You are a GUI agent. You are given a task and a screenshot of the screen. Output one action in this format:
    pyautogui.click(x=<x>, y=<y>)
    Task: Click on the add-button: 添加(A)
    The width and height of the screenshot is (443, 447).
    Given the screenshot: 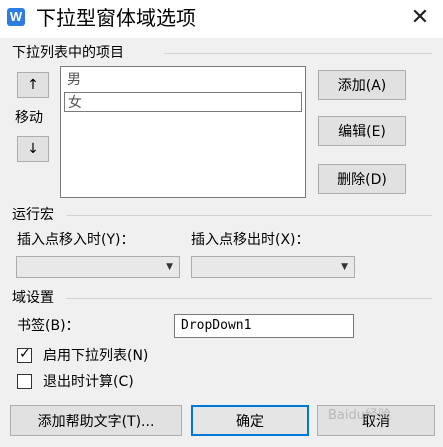 What is the action you would take?
    pyautogui.click(x=362, y=85)
    